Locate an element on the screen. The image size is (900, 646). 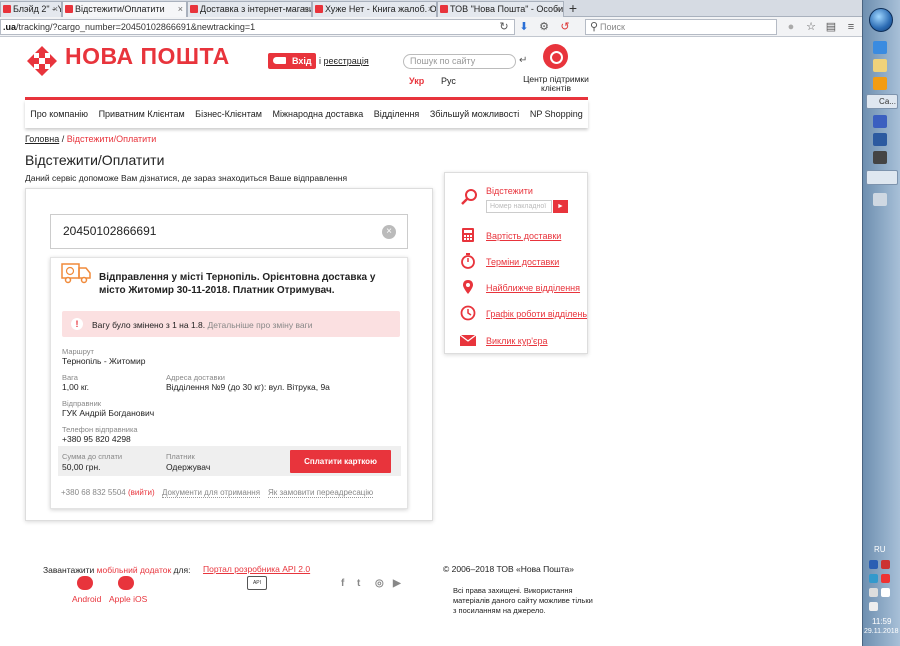
media-icon is located at coordinates (880, 83).